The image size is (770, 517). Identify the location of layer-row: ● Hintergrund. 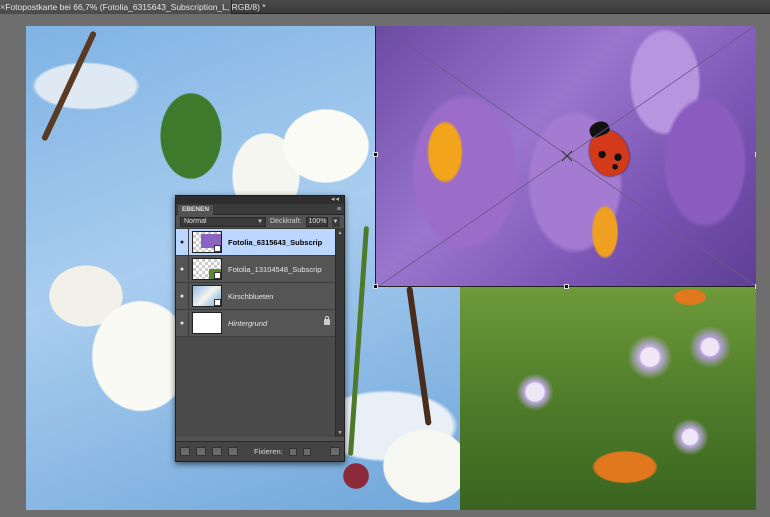
(256, 323).